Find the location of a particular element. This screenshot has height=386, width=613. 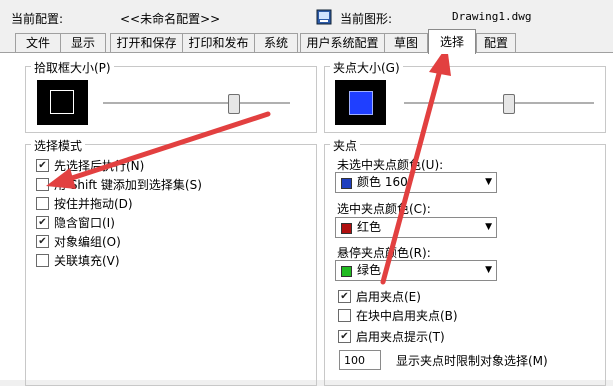

current-drawing-label: 当前图形: is located at coordinates (366, 19).